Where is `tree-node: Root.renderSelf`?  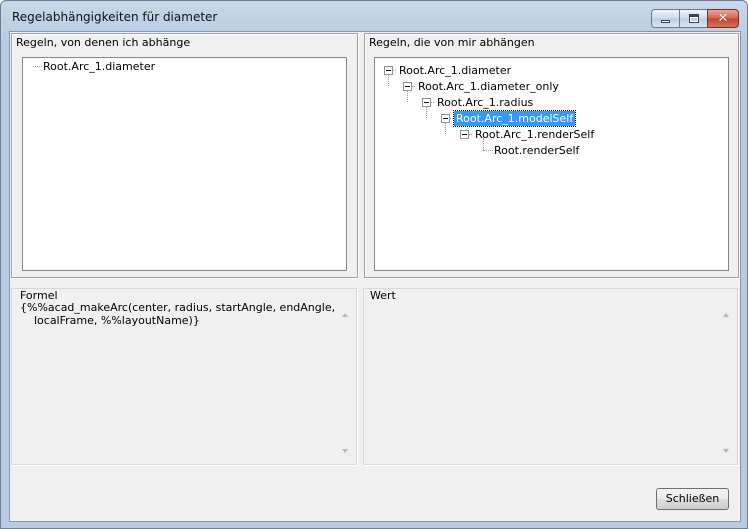 tree-node: Root.renderSelf is located at coordinates (536, 150).